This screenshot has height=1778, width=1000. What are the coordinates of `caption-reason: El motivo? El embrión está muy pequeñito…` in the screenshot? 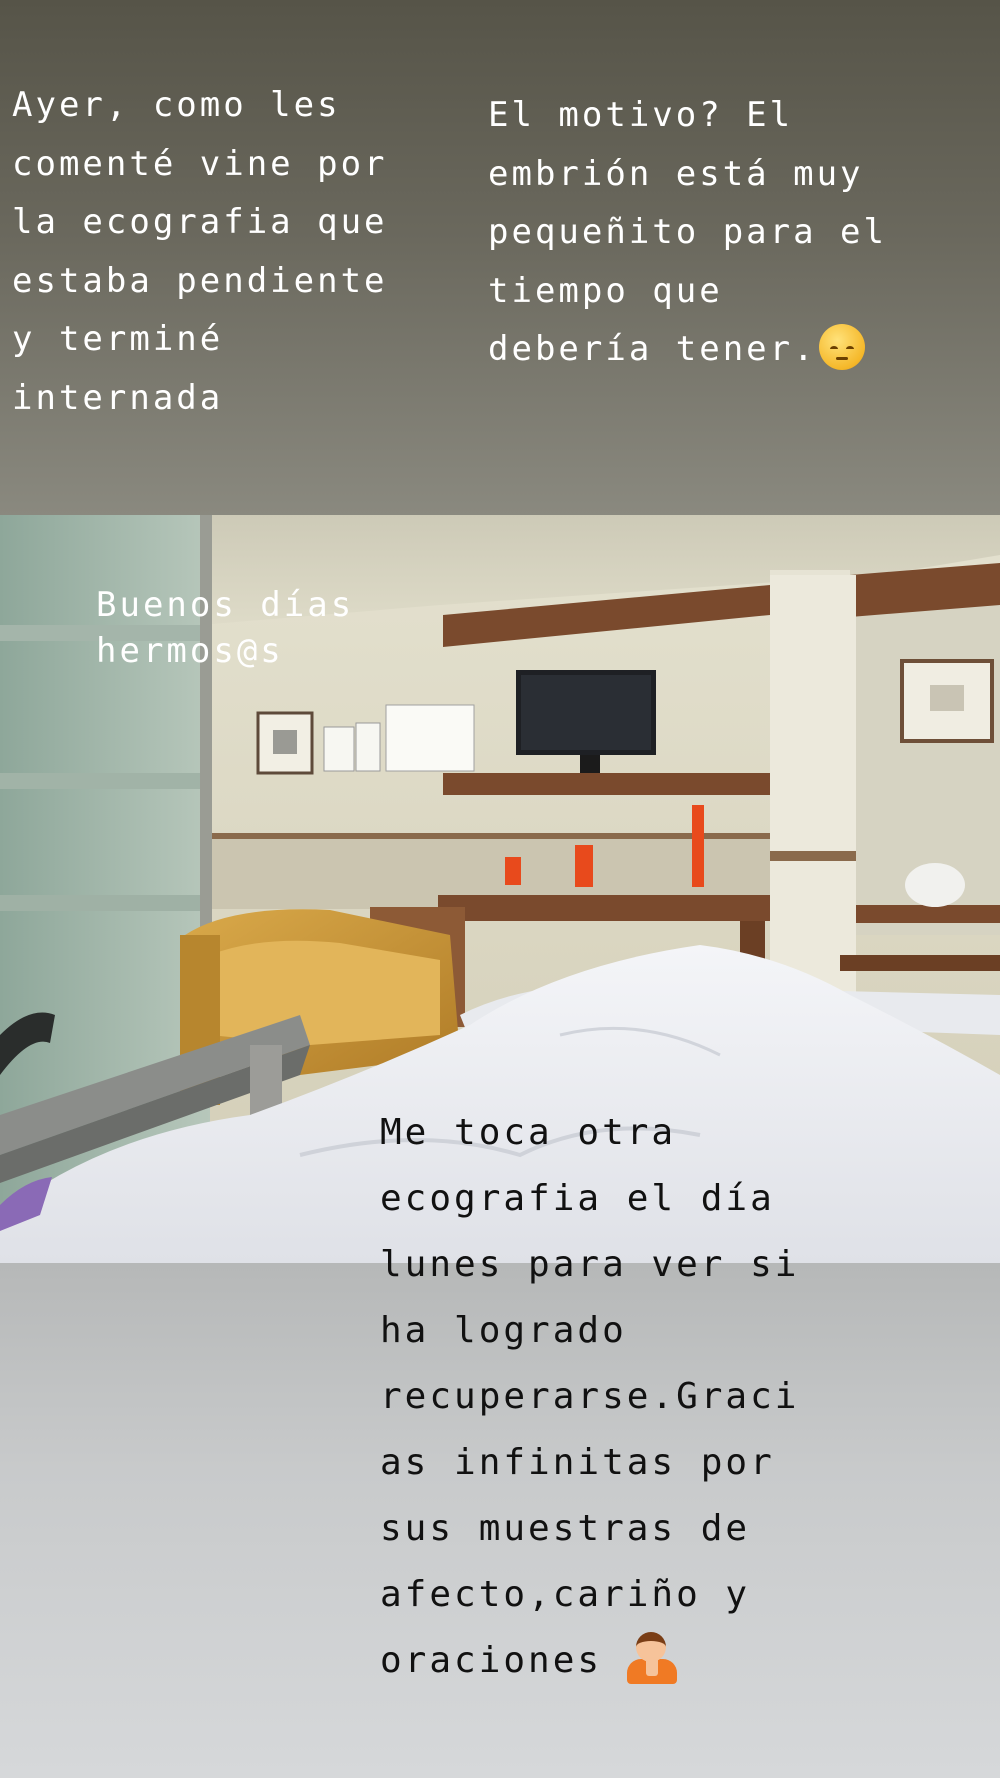 It's located at (687, 232).